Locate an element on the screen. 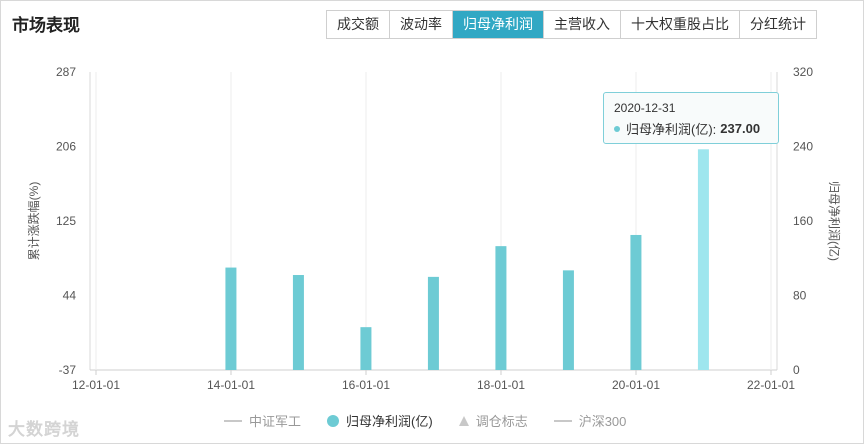  y-axis-right-label: 归母净利润(亿) is located at coordinates (834, 221).